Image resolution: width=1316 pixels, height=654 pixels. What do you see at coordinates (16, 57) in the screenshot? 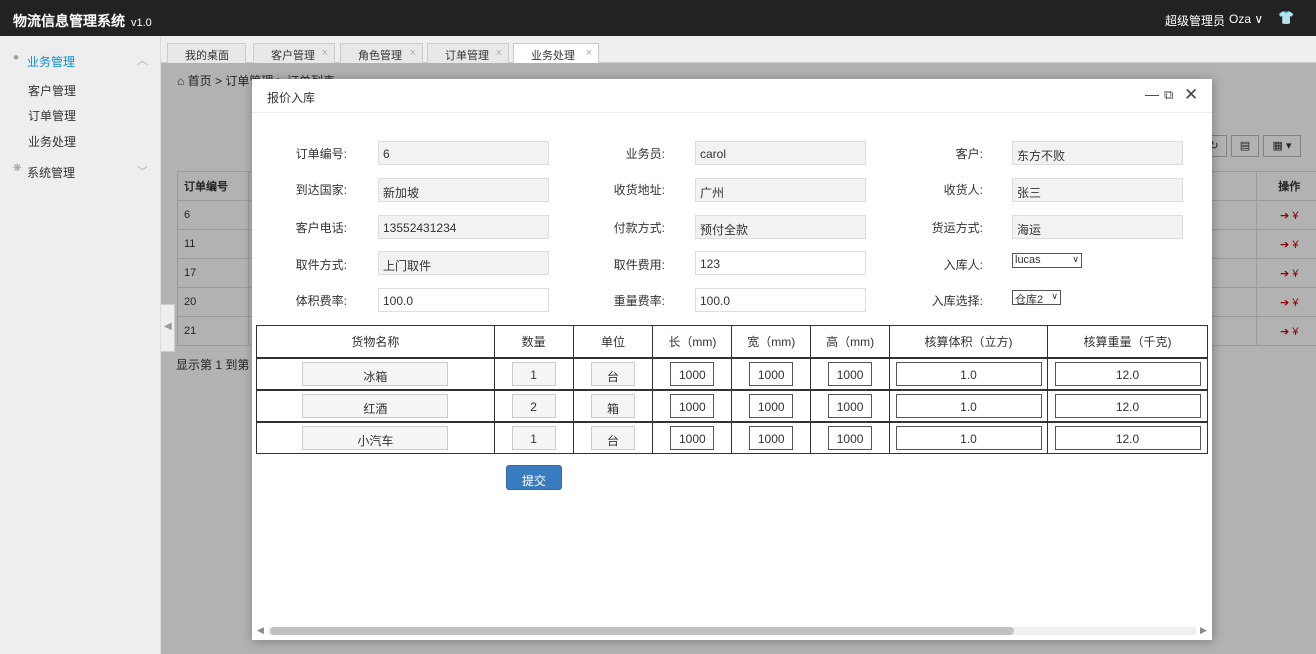
I see `user-icon: ●` at bounding box center [16, 57].